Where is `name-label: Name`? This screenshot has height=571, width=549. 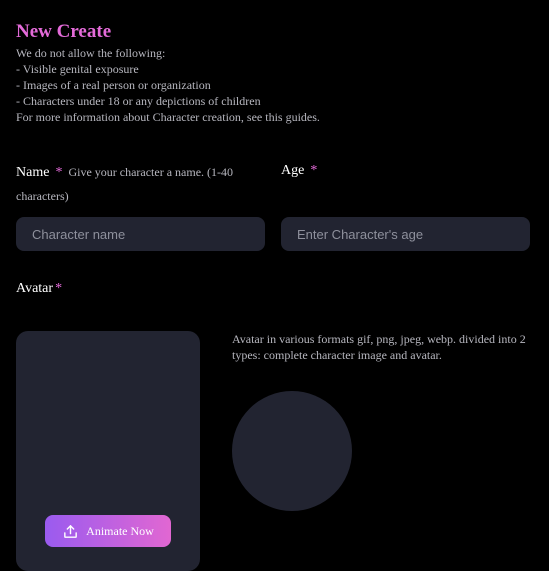
name-label: Name is located at coordinates (33, 172).